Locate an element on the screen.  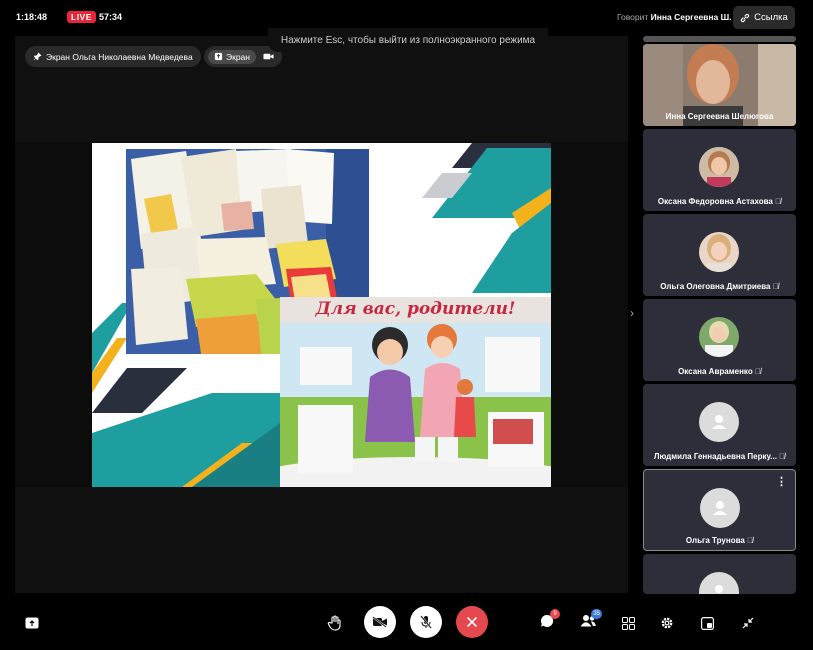
participants-button: 35 is located at coordinates (588, 623).